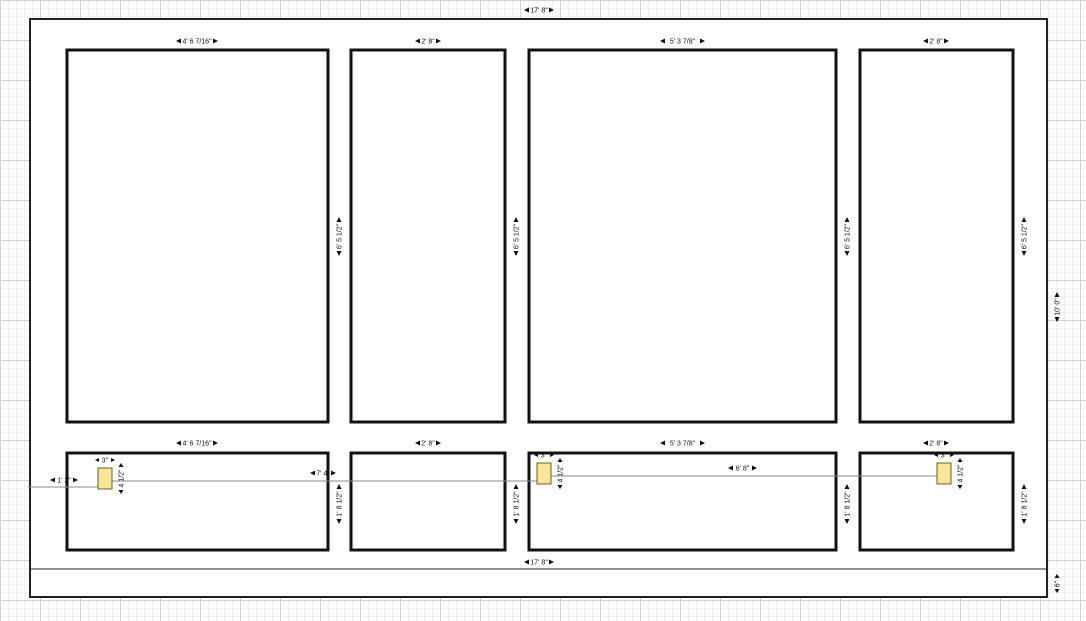 The width and height of the screenshot is (1086, 621). What do you see at coordinates (340, 504) in the screenshot?
I see `lower-panel-1-height-label: 1' 8 1/2"` at bounding box center [340, 504].